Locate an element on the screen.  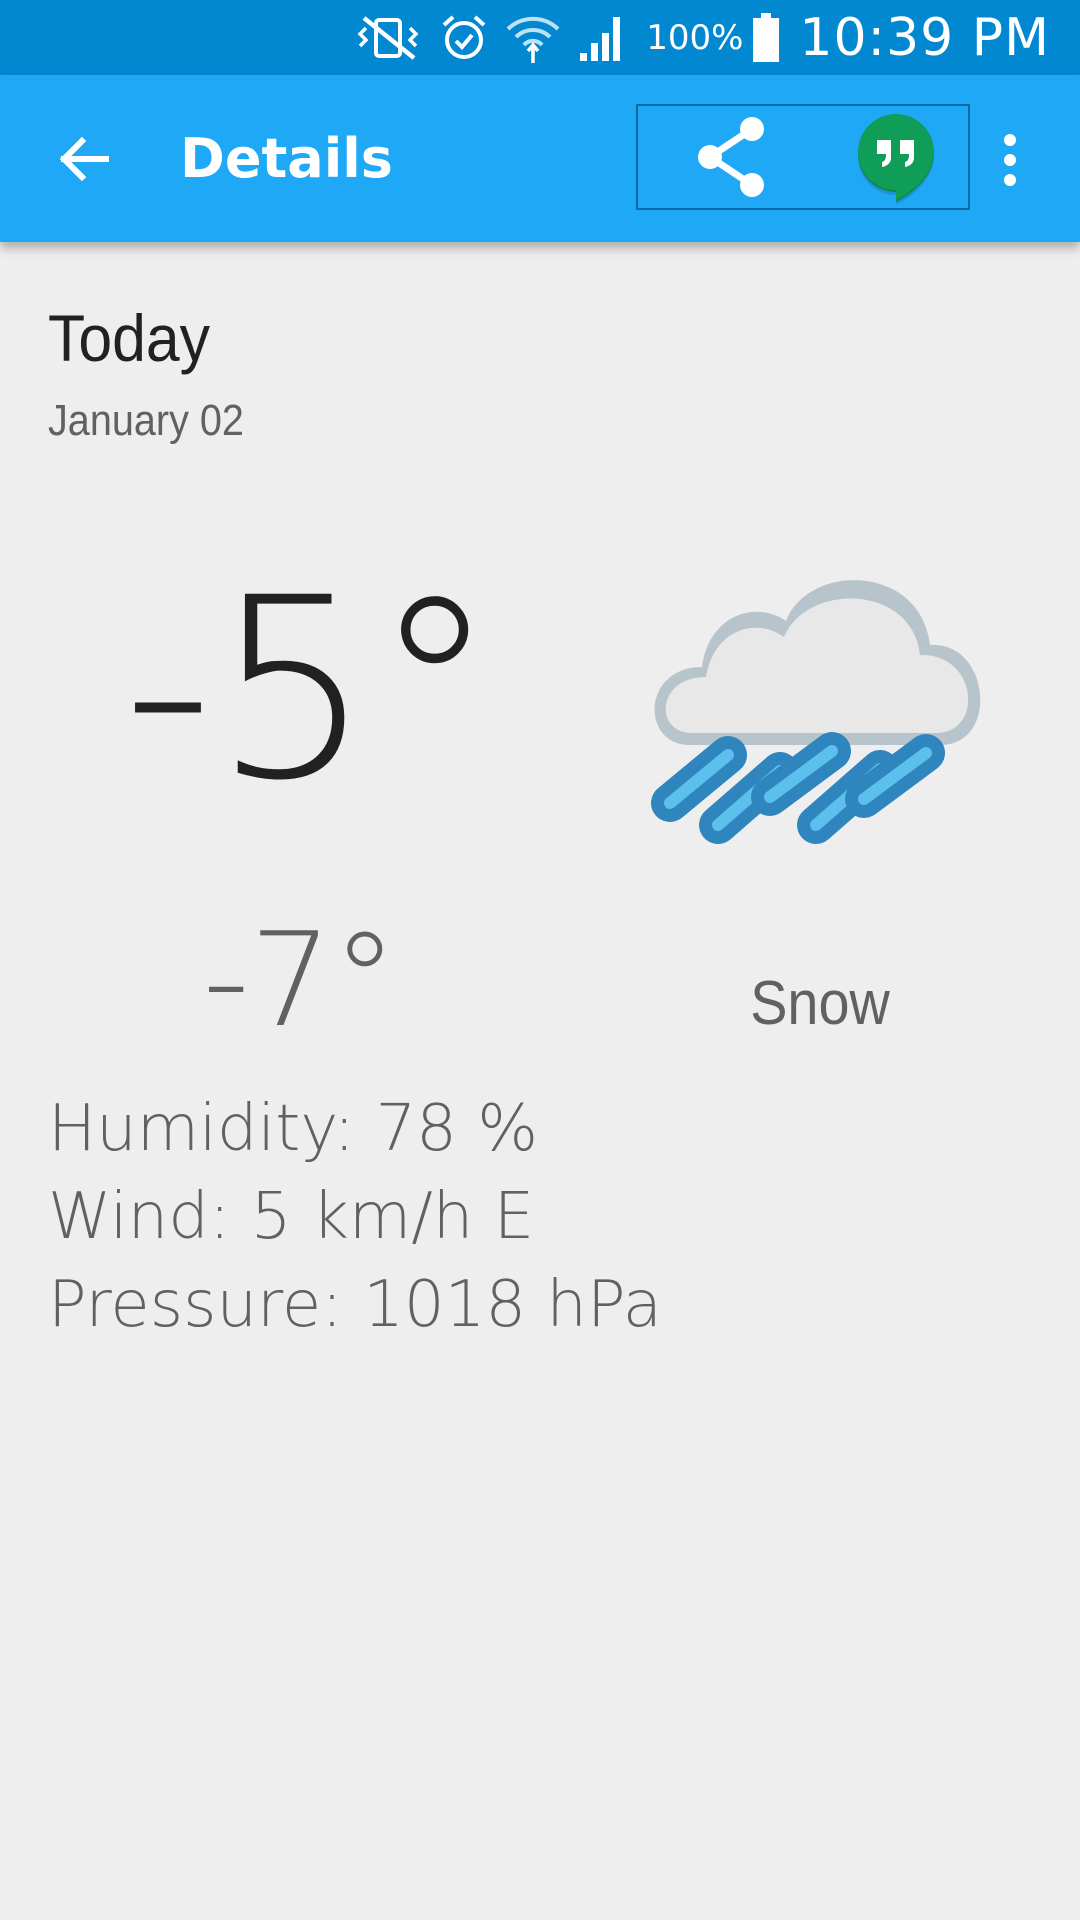
humidity-text: Humidity: 78 % is located at coordinates (293, 1129).